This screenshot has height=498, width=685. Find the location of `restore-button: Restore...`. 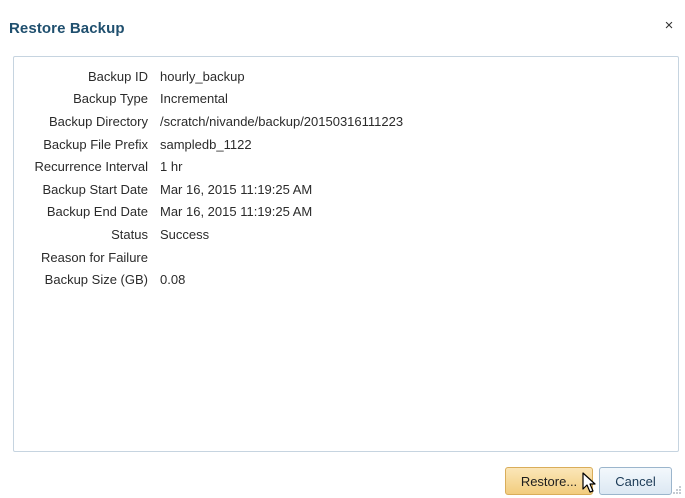

restore-button: Restore... is located at coordinates (549, 481).